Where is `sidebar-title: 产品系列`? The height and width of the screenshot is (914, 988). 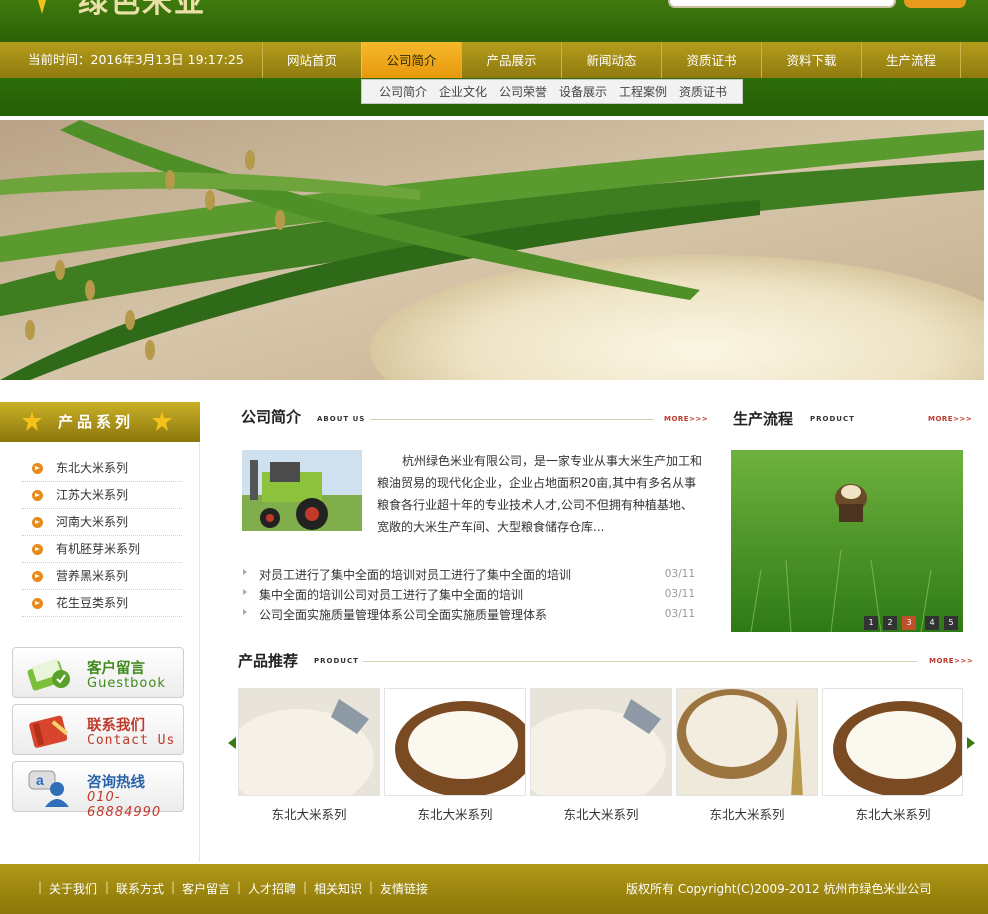
sidebar-title: 产品系列 is located at coordinates (96, 422).